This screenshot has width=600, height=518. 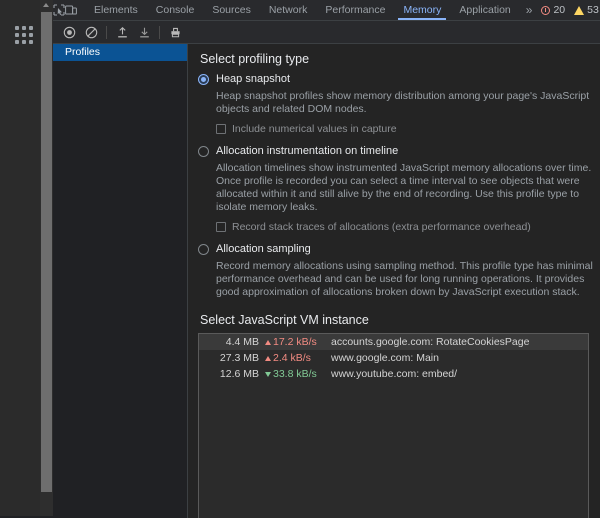 What do you see at coordinates (122, 32) in the screenshot?
I see `load-profile-icon` at bounding box center [122, 32].